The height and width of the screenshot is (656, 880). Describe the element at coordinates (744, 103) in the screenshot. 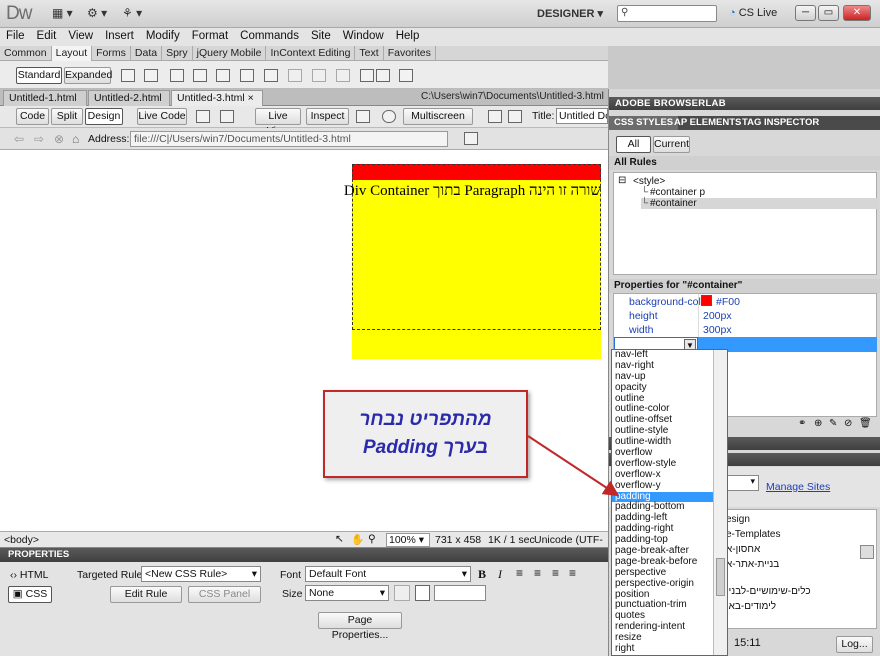

I see `browserlab-panel-header: ADOBE BROWSERLAB` at that location.